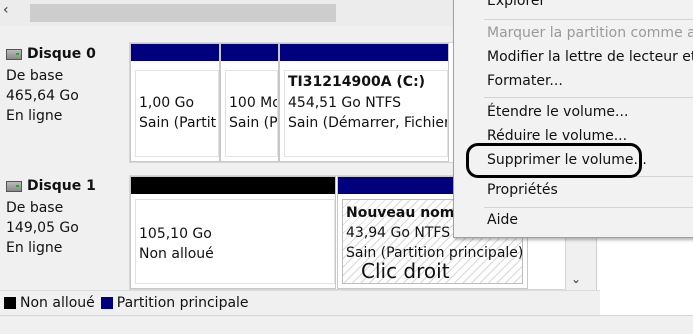 This screenshot has height=334, width=693. Describe the element at coordinates (61, 54) in the screenshot. I see `disk-name: Disque 0` at that location.